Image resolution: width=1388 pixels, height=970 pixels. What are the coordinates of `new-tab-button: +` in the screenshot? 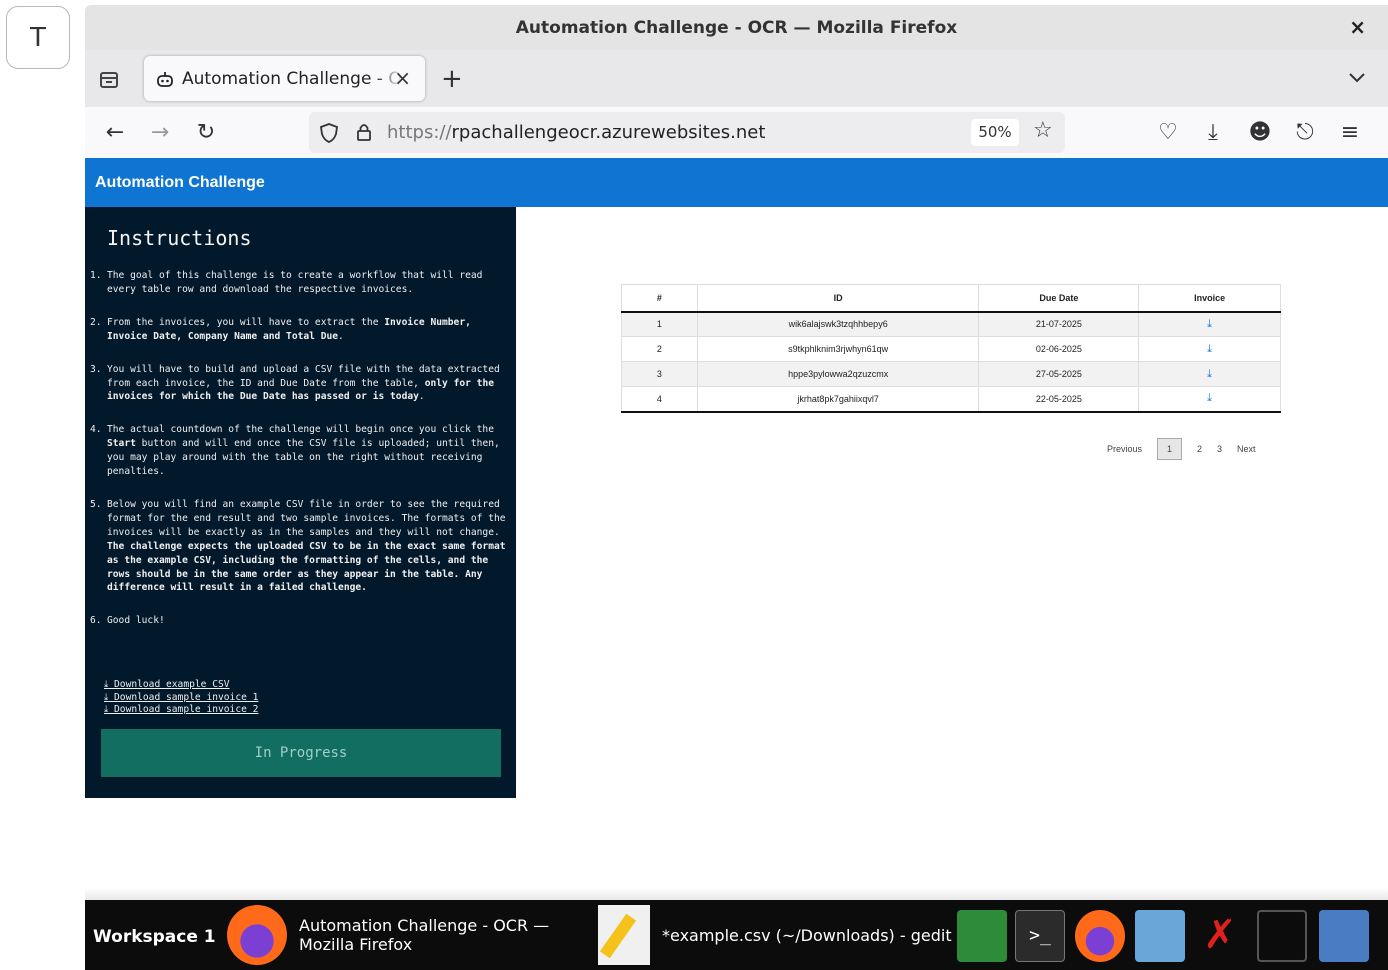 It's located at (452, 79).